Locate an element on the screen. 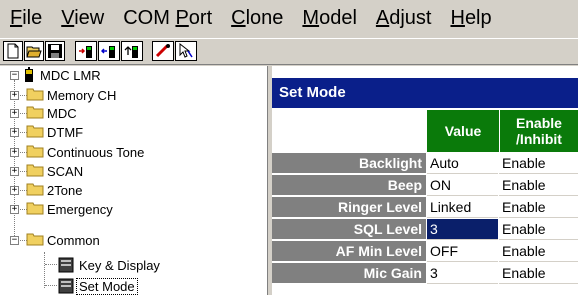  write-radio-button is located at coordinates (109, 51).